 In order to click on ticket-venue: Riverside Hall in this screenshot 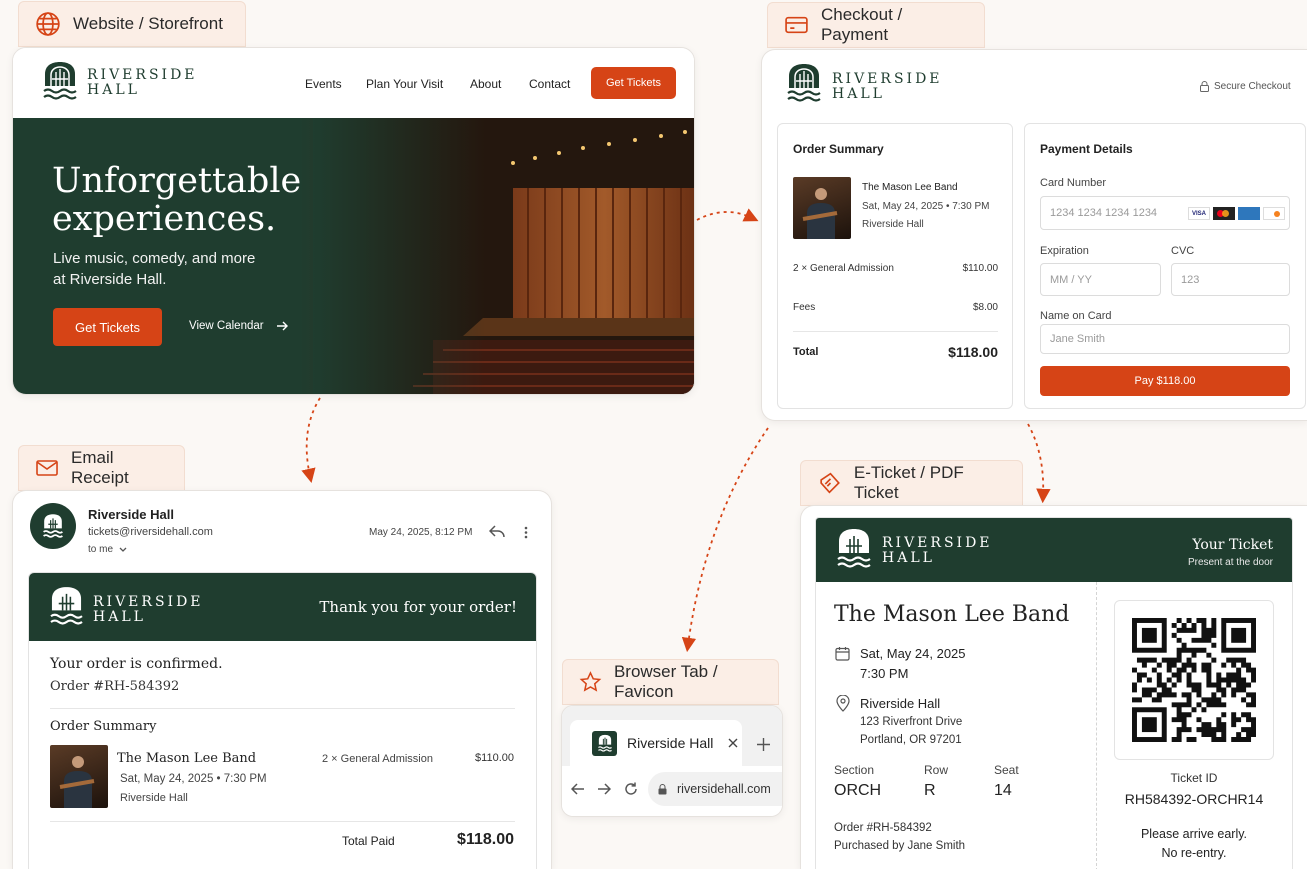, I will do `click(900, 703)`.